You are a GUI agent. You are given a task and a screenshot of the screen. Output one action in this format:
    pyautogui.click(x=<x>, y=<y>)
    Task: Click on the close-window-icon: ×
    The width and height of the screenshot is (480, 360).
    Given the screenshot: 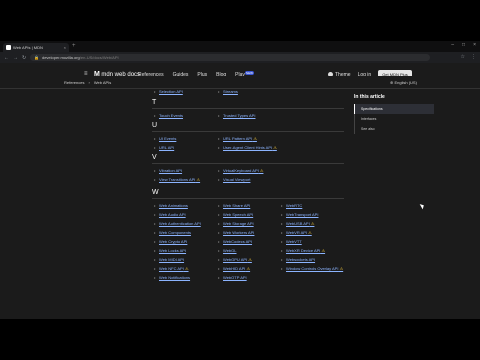 What is the action you would take?
    pyautogui.click(x=474, y=45)
    